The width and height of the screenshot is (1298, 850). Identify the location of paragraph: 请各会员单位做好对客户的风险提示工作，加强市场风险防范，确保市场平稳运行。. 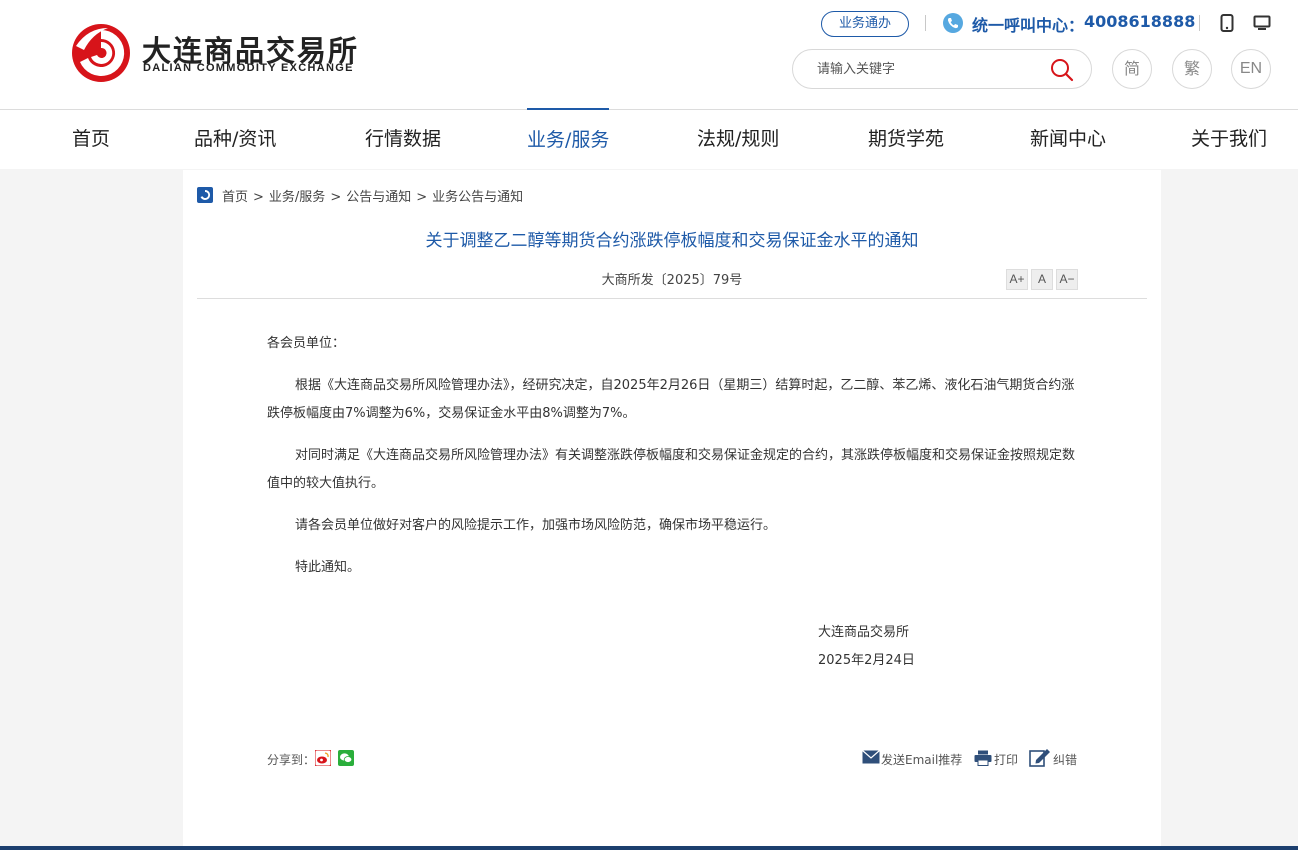
(536, 525).